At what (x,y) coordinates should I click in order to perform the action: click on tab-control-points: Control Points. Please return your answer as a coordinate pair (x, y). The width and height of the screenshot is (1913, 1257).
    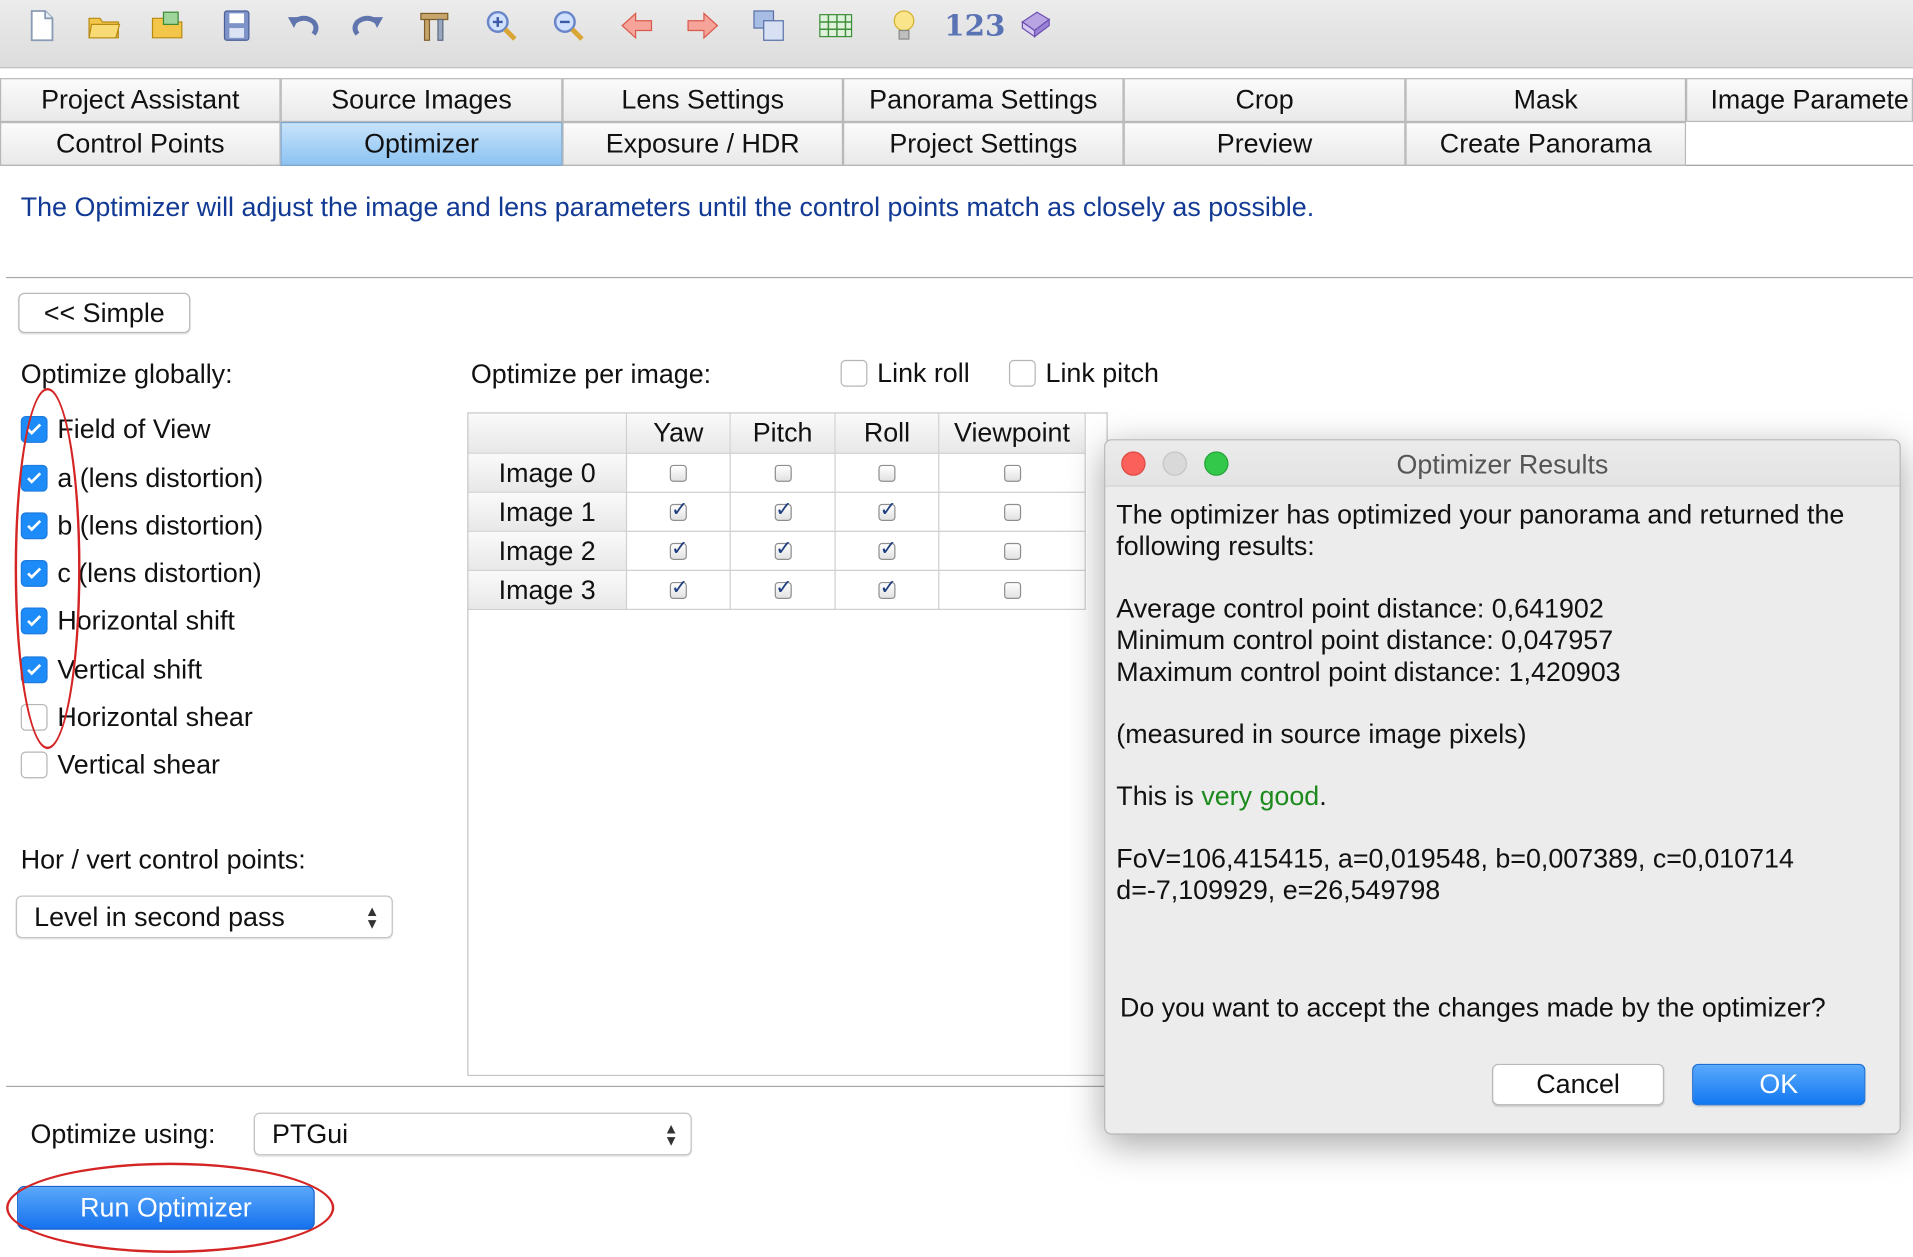
    Looking at the image, I should click on (140, 144).